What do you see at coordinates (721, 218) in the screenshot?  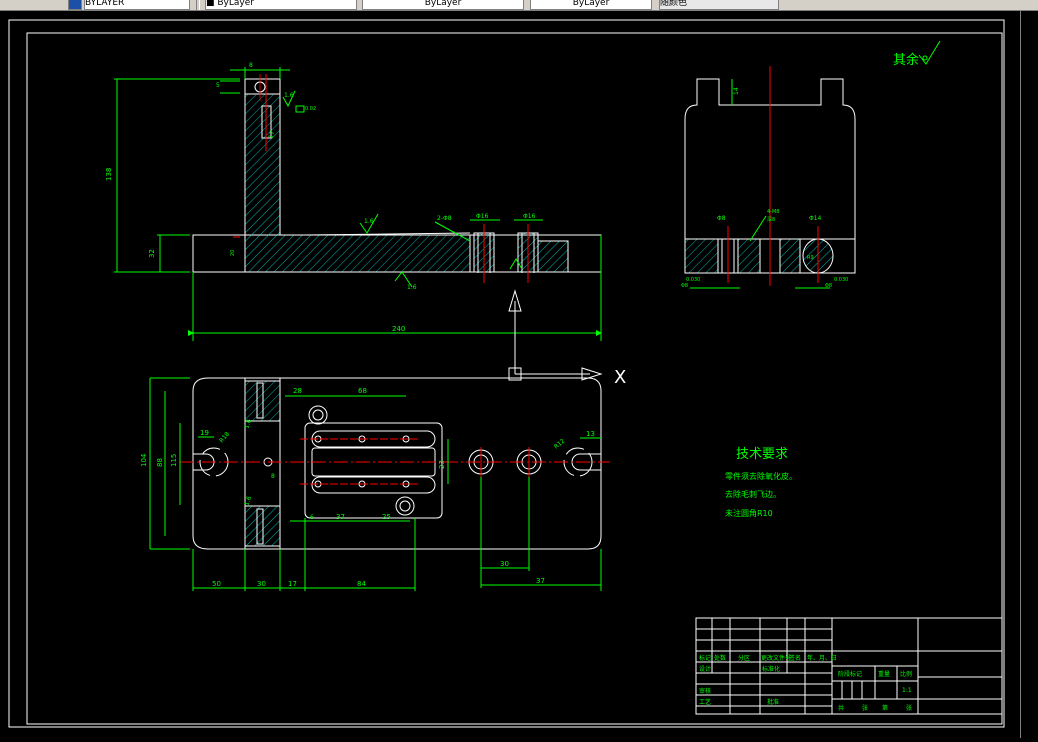 I see `side-dim-phi8: Φ8` at bounding box center [721, 218].